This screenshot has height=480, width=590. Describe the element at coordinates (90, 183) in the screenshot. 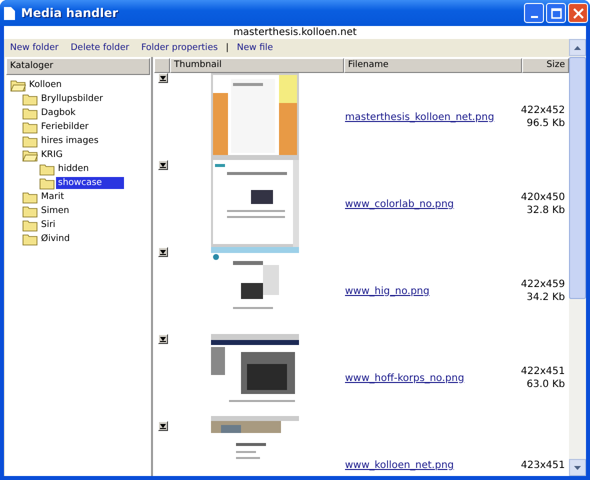

I see `folder-item: showcase` at that location.